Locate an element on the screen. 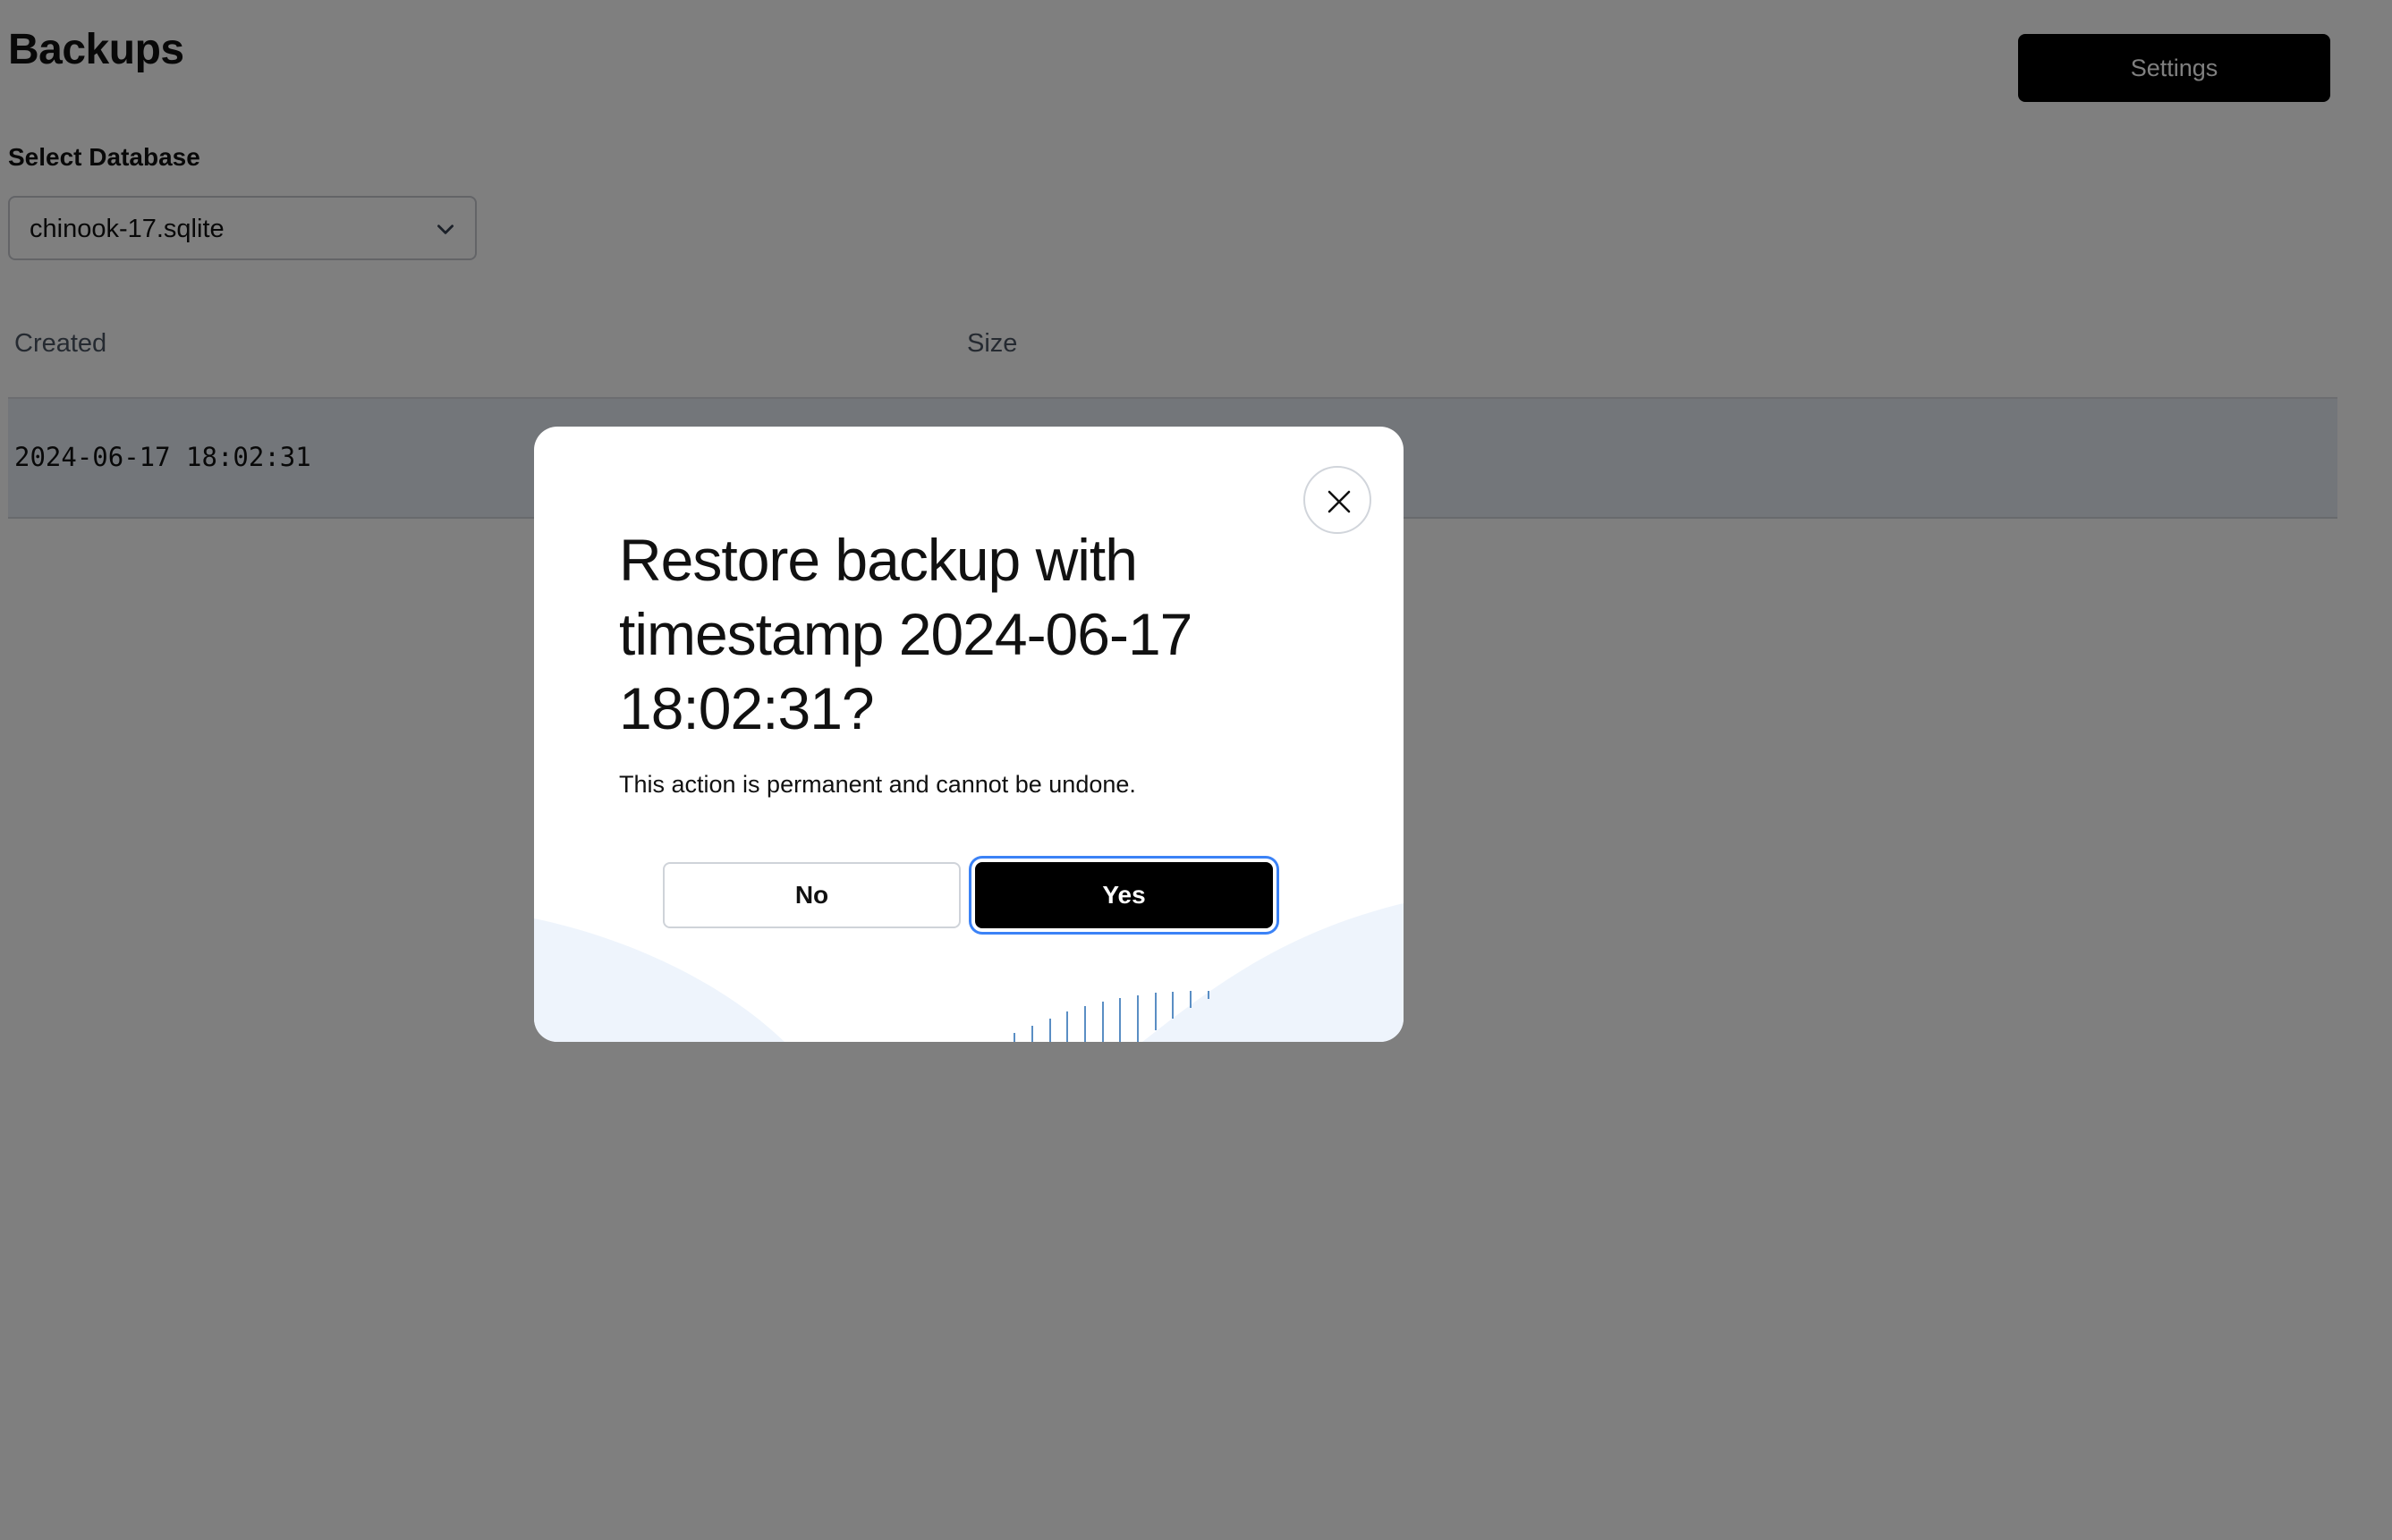  close-button is located at coordinates (1337, 500).